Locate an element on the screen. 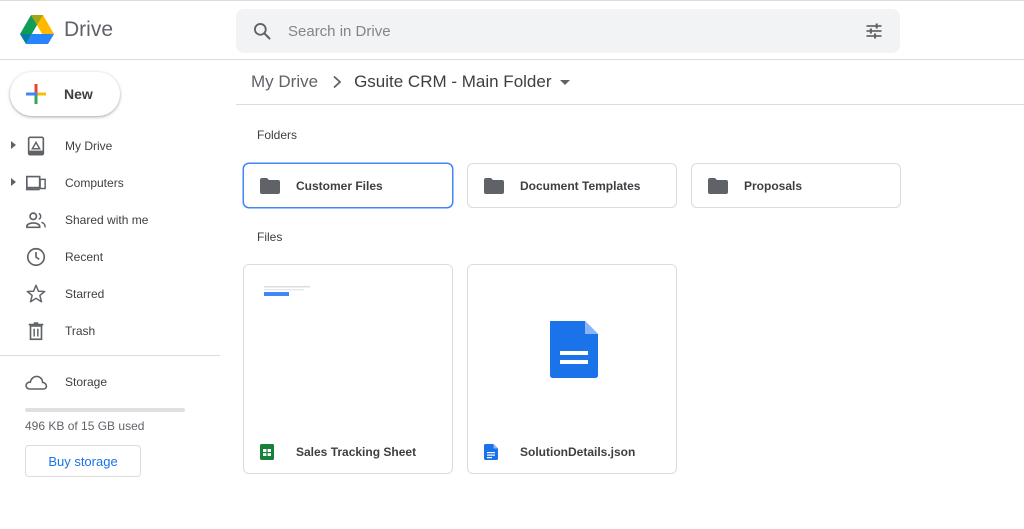 This screenshot has height=529, width=1024. file-footer: Sales Tracking Sheet is located at coordinates (348, 452).